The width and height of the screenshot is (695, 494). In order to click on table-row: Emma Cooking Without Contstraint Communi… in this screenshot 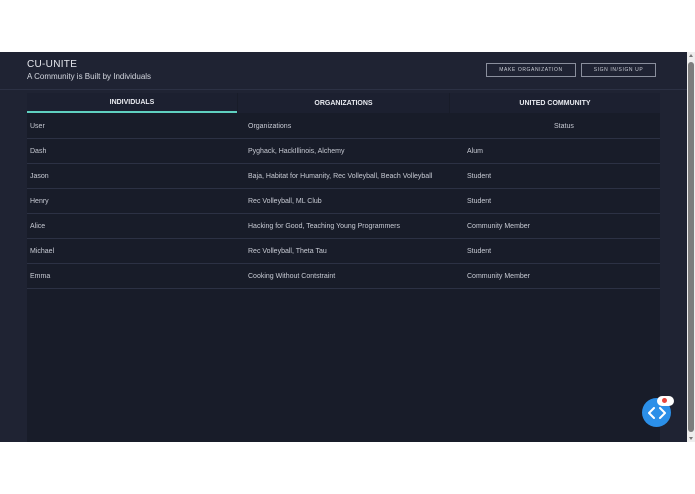, I will do `click(343, 276)`.